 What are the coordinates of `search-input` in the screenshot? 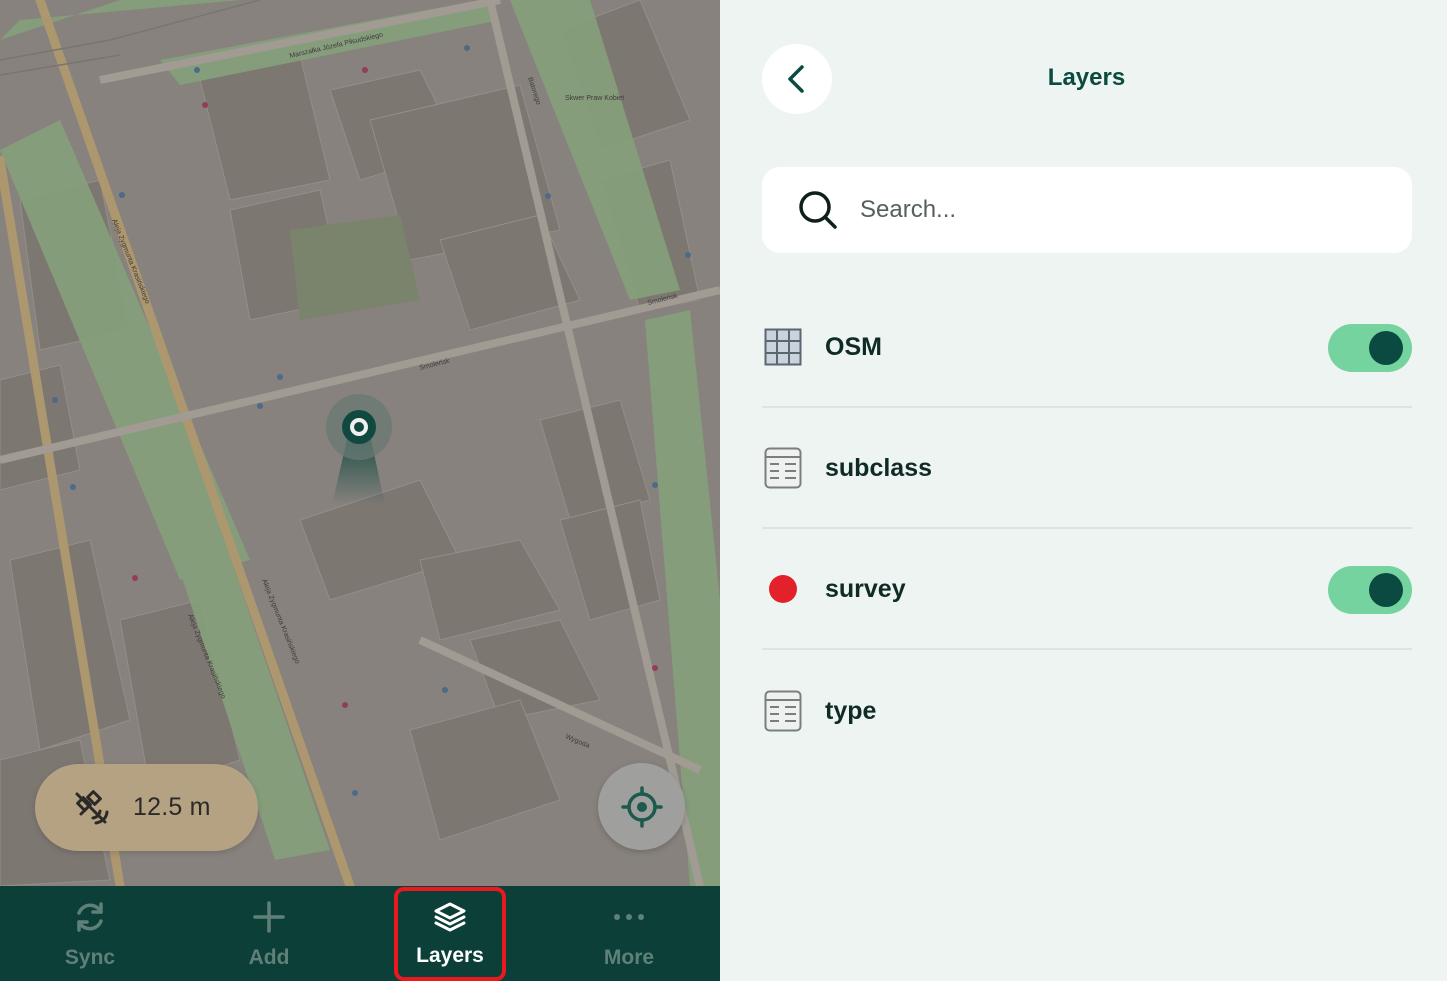 It's located at (1120, 210).